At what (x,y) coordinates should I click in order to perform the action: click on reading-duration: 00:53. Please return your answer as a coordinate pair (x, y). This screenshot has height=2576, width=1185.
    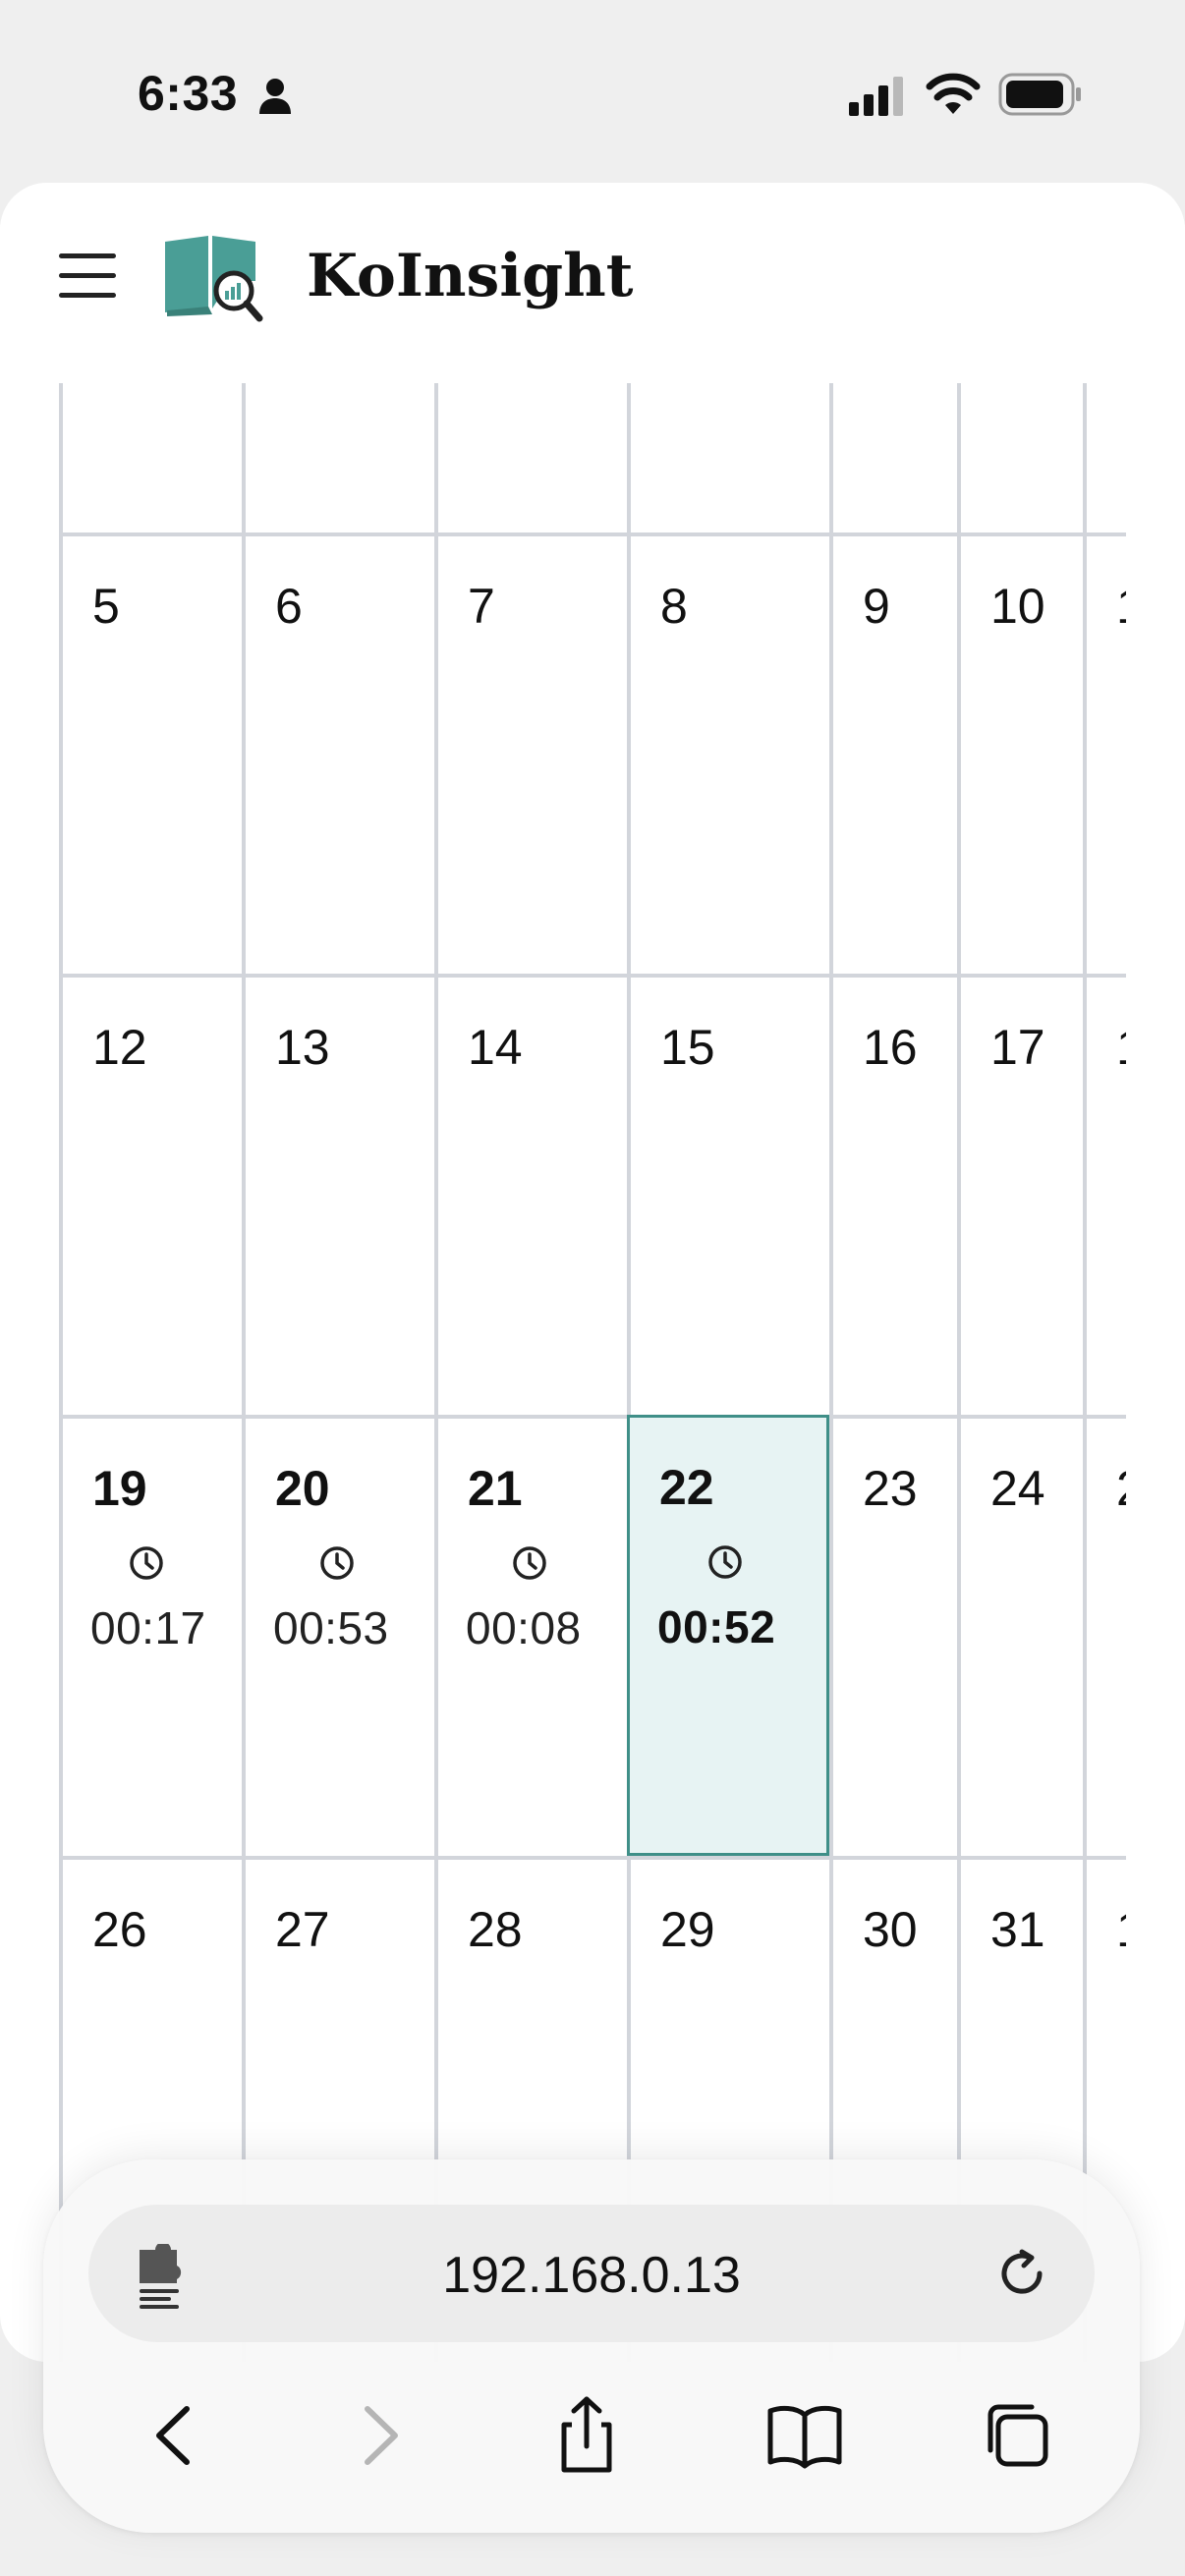
    Looking at the image, I should click on (331, 1627).